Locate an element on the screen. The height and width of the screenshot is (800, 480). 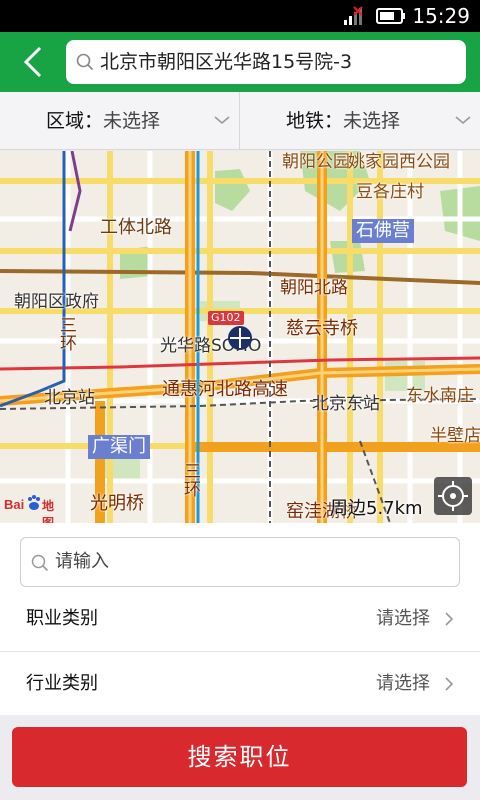
subway-filter-value: 未选择 is located at coordinates (372, 121).